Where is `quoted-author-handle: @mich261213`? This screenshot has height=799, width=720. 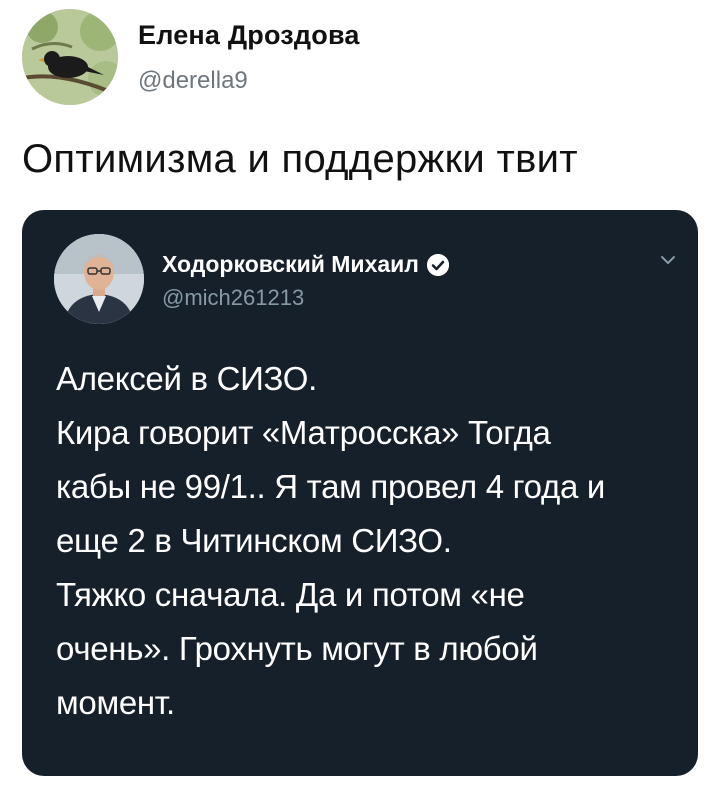 quoted-author-handle: @mich261213 is located at coordinates (233, 298).